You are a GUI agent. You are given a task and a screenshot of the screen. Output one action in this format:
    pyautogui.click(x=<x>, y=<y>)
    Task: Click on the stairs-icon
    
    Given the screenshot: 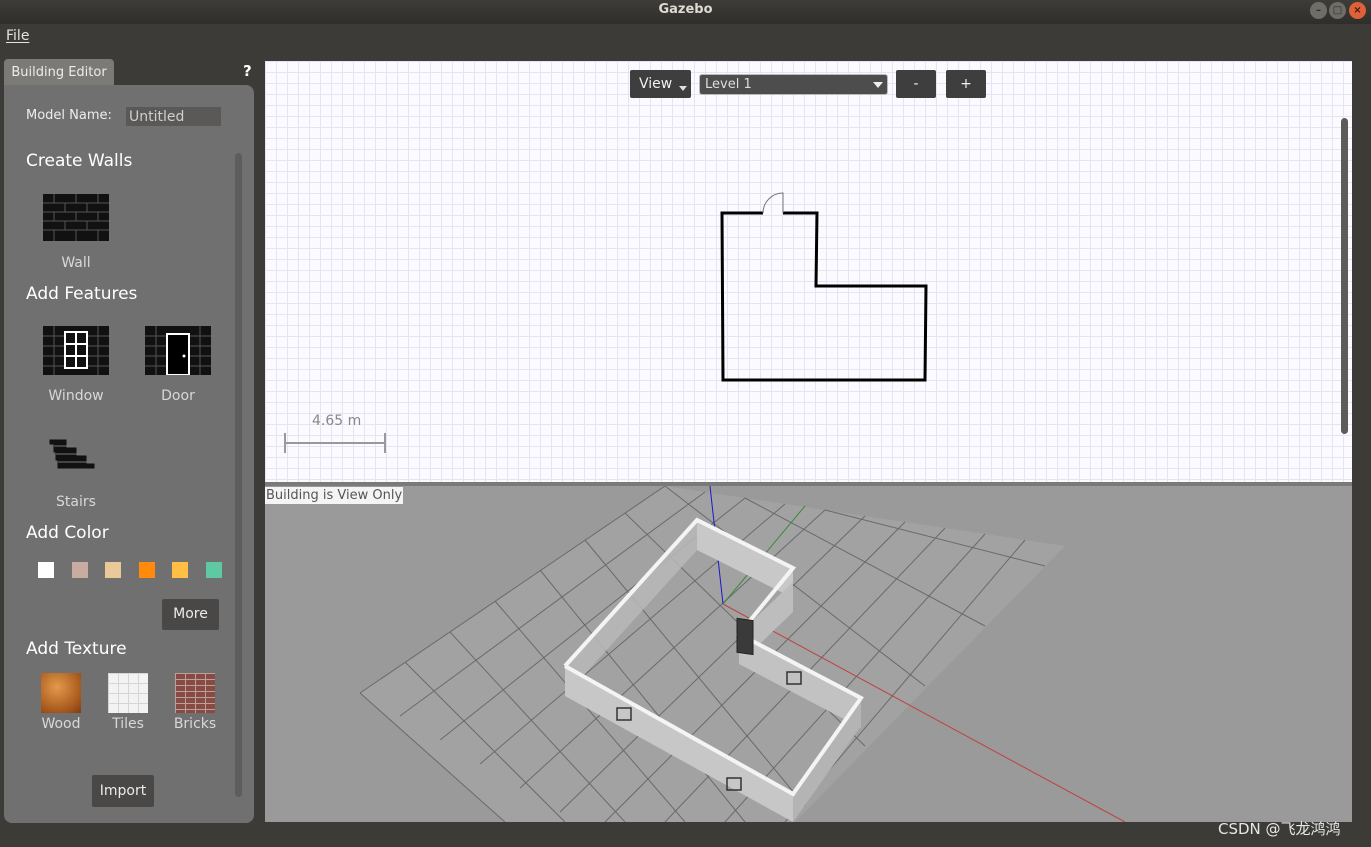 What is the action you would take?
    pyautogui.click(x=72, y=454)
    